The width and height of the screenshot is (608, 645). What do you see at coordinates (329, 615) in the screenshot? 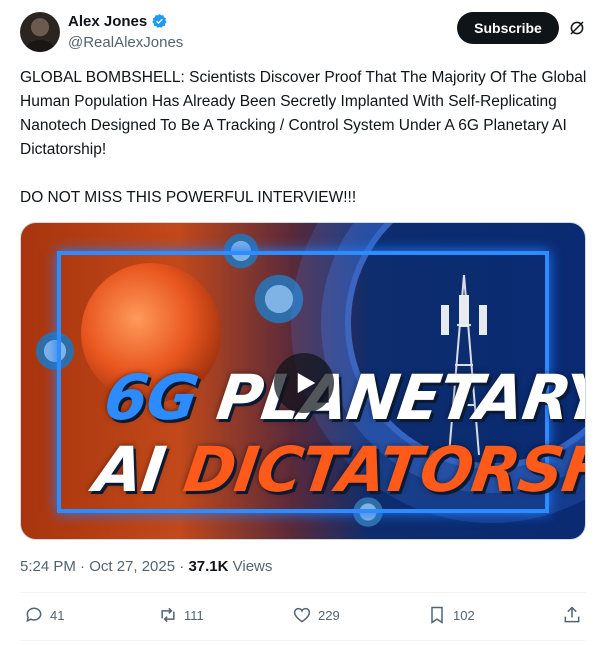
I see `like-count: 229` at bounding box center [329, 615].